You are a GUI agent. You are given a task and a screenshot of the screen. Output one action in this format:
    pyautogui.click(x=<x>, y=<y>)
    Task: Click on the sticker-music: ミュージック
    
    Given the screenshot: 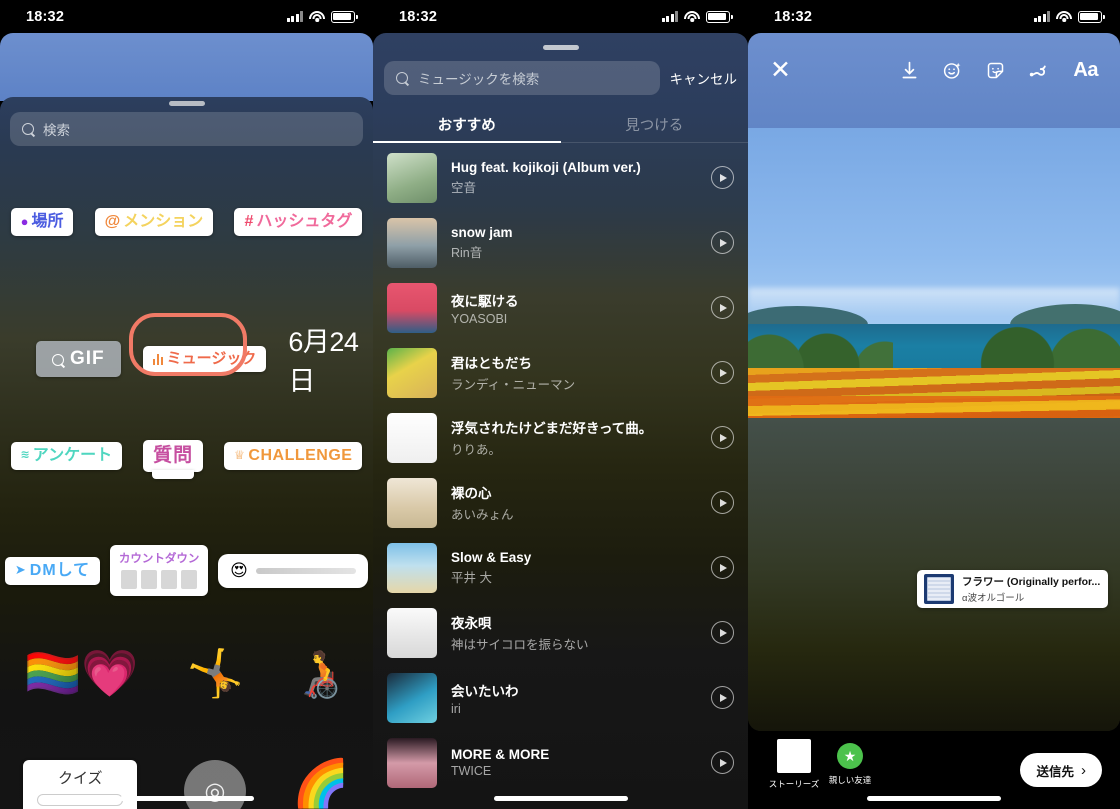 What is the action you would take?
    pyautogui.click(x=204, y=359)
    